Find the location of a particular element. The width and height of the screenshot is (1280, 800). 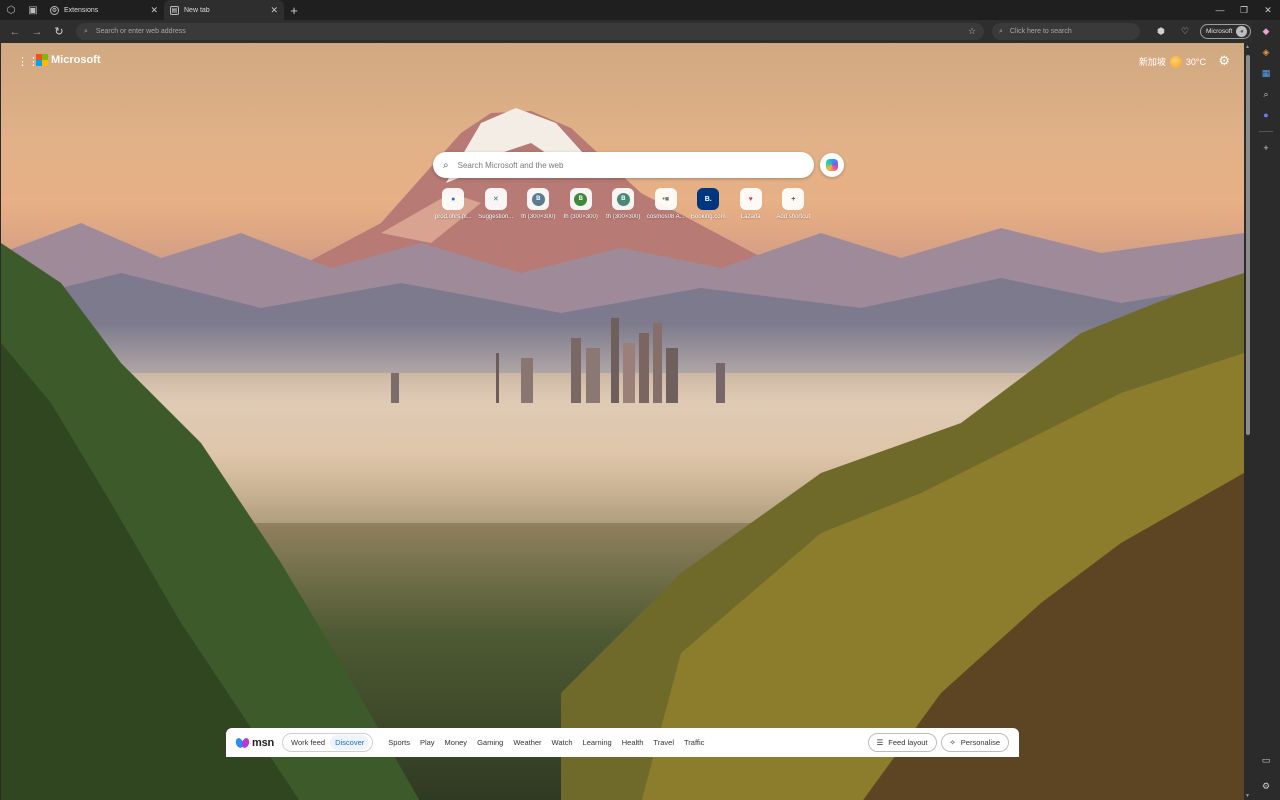

msn-butterfly-icon is located at coordinates (242, 742).